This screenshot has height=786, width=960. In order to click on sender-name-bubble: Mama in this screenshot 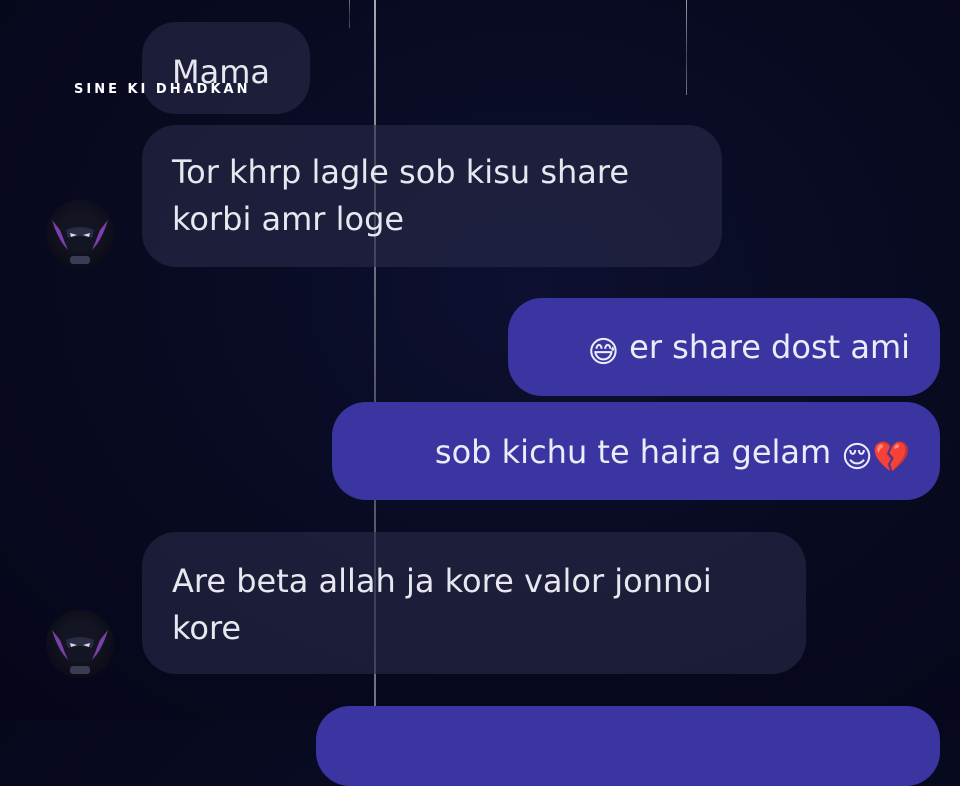, I will do `click(226, 68)`.